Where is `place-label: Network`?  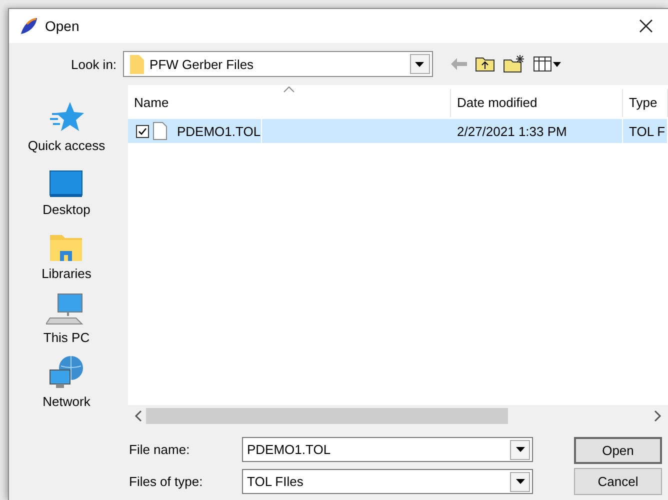
place-label: Network is located at coordinates (66, 401).